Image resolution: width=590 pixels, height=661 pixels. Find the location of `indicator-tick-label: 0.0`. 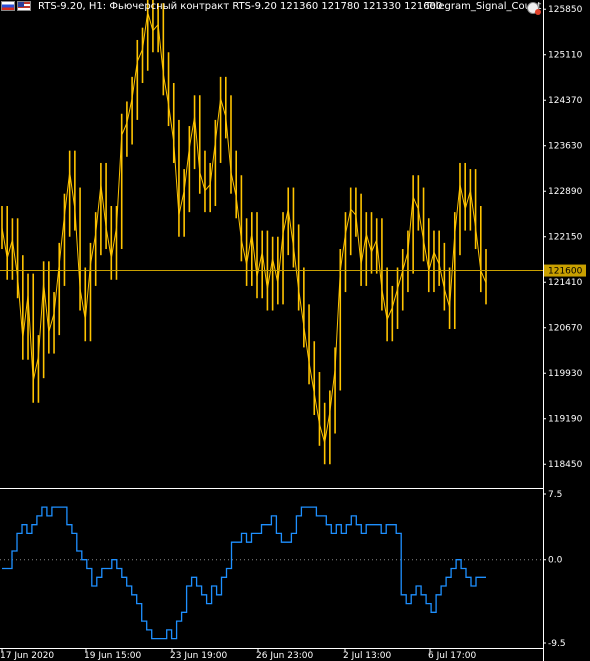

indicator-tick-label: 0.0 is located at coordinates (555, 561).